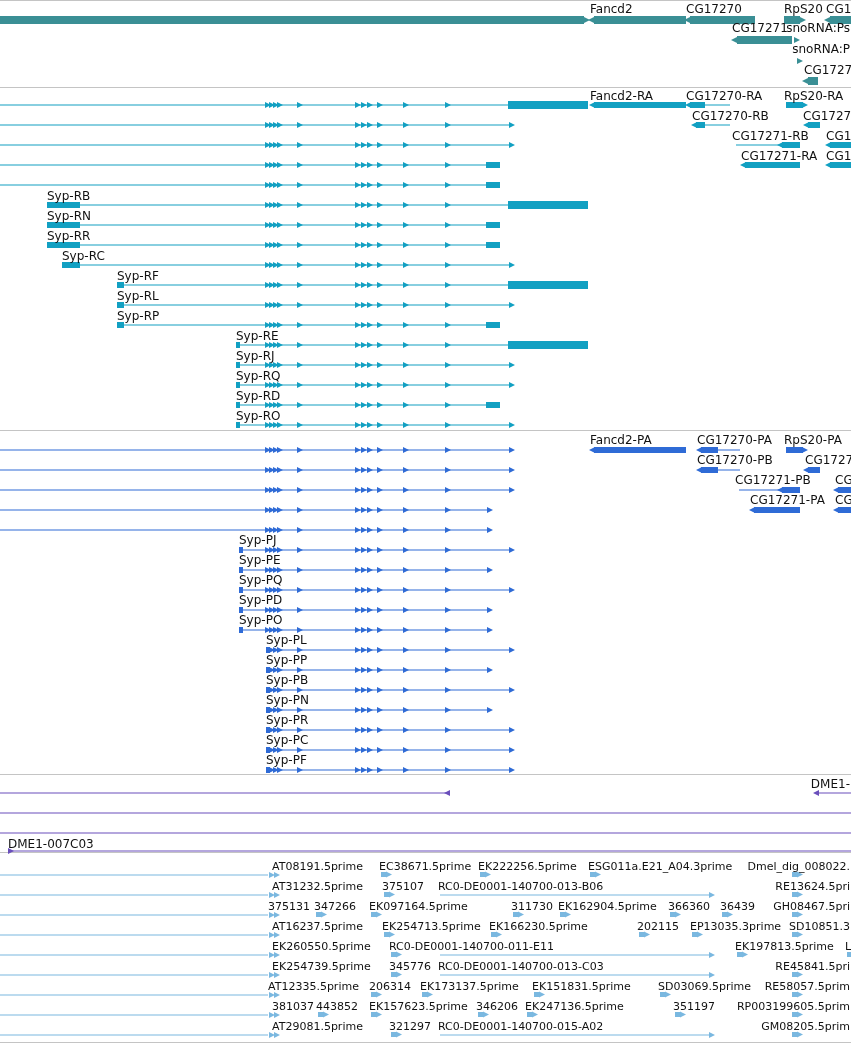  Describe the element at coordinates (521, 886) in the screenshot. I see `feature-label: RC0-DE0001-140700-013-B06` at that location.